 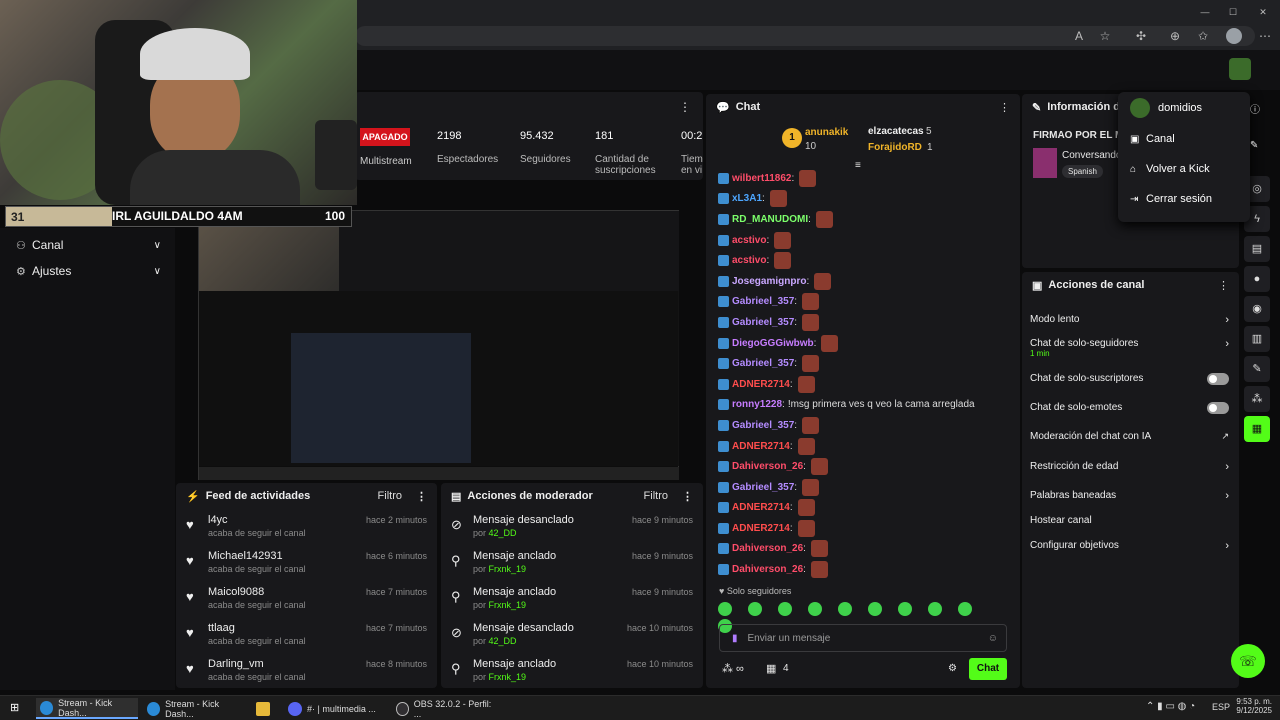 What do you see at coordinates (1129, 546) in the screenshot?
I see `action-goals: Configurar objetivos ›` at bounding box center [1129, 546].